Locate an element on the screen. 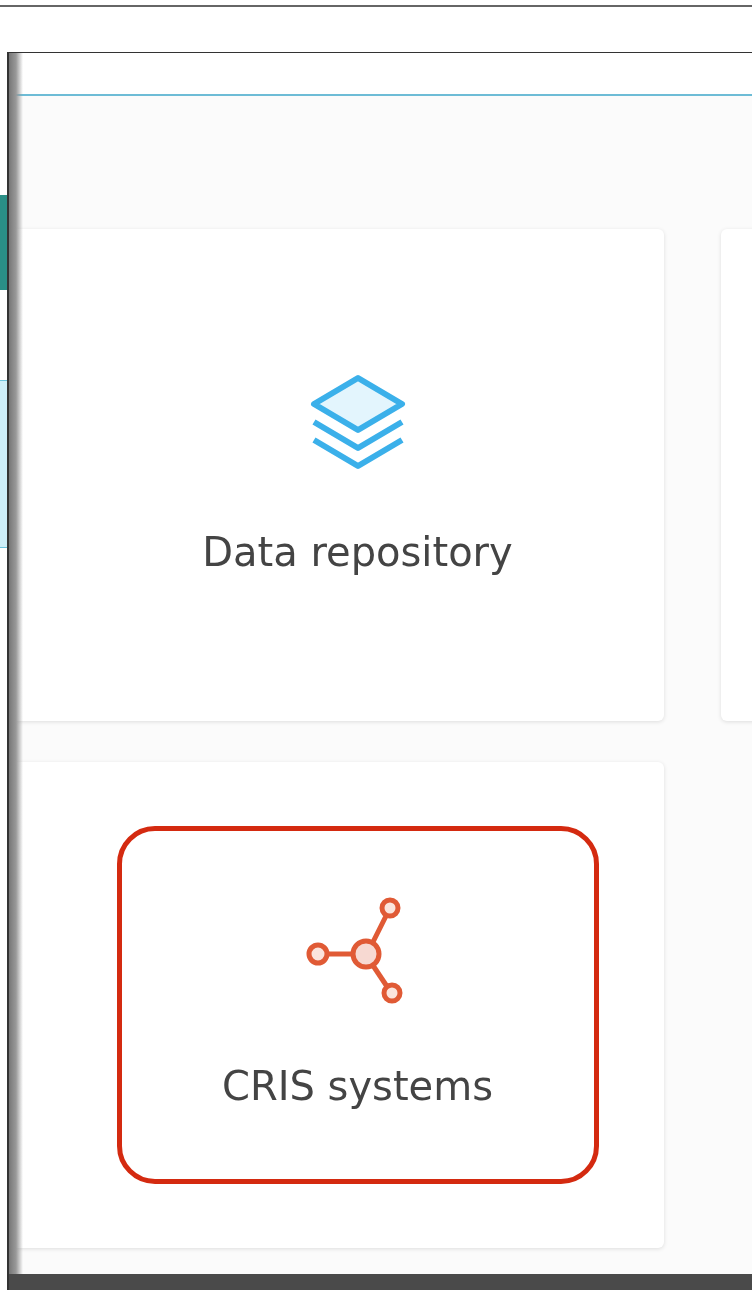 The width and height of the screenshot is (752, 1305). side-tab is located at coordinates (3, 242).